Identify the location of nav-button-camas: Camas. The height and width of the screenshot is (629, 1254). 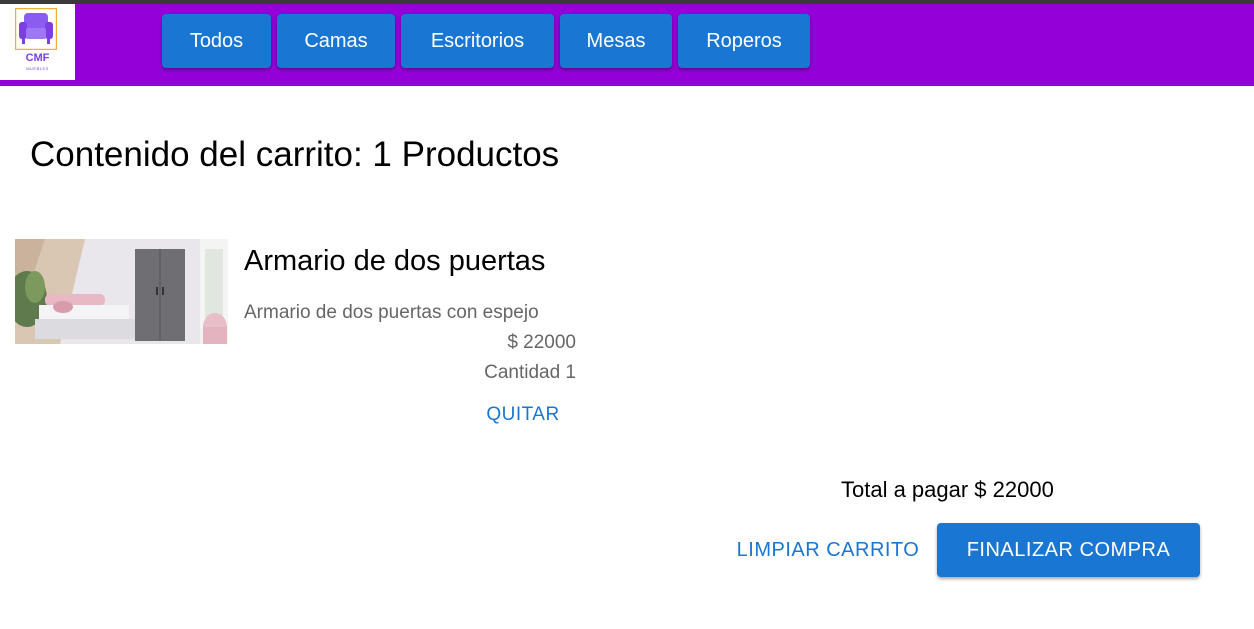
(336, 41).